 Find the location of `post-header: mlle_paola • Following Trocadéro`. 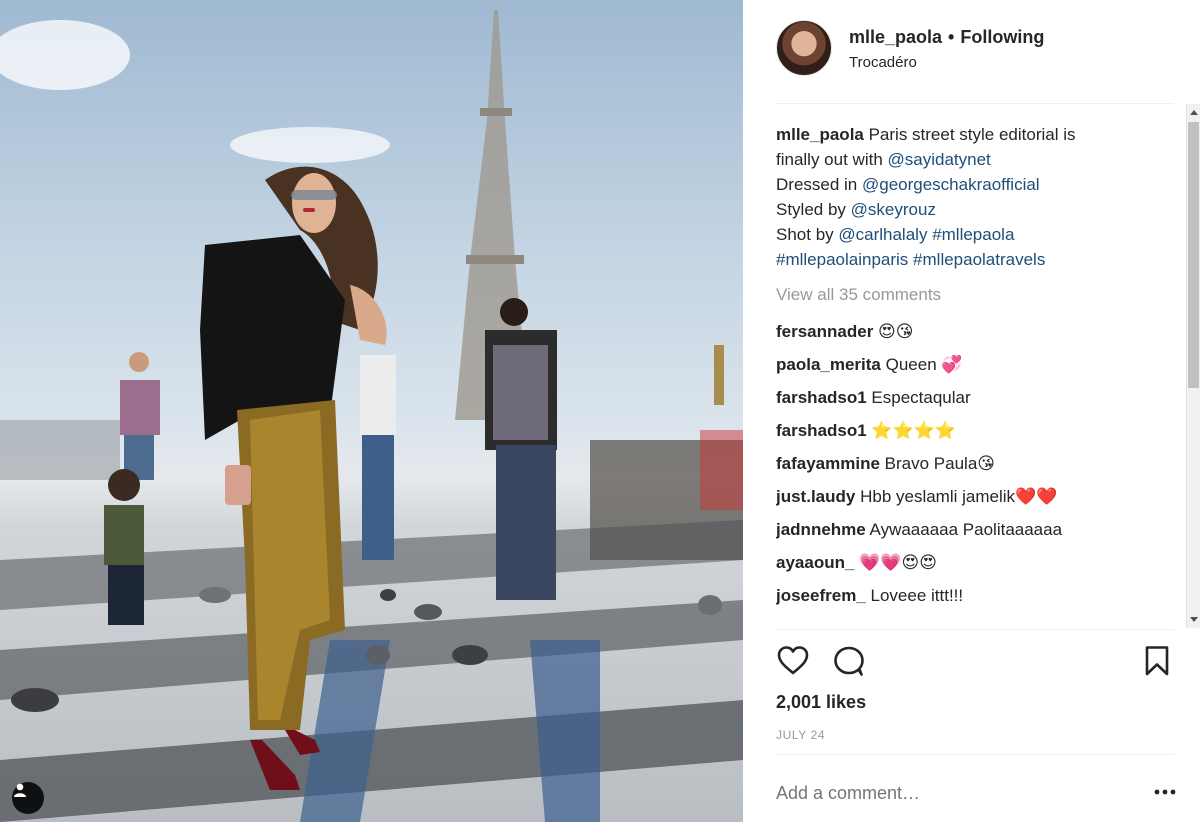

post-header: mlle_paola • Following Trocadéro is located at coordinates (976, 48).